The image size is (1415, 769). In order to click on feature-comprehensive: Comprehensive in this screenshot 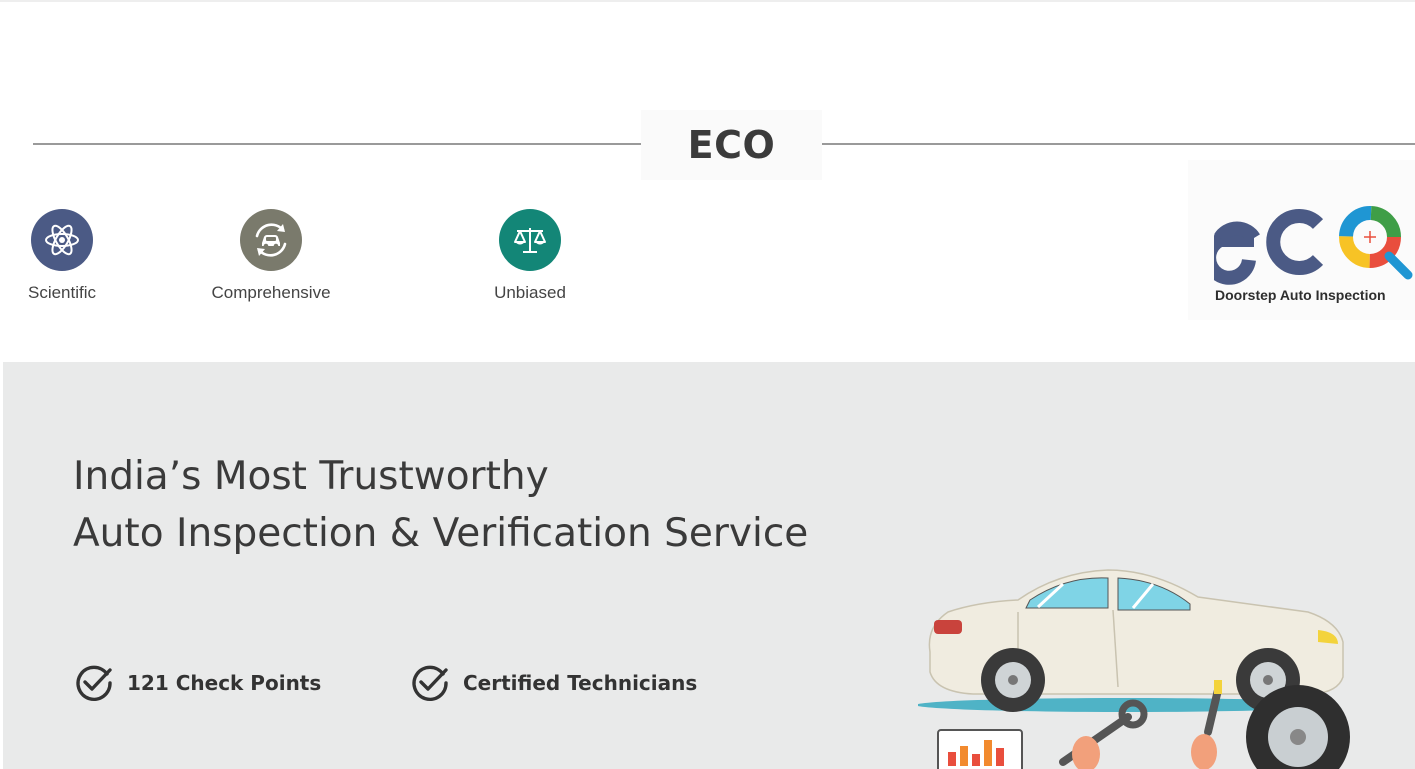, I will do `click(271, 256)`.